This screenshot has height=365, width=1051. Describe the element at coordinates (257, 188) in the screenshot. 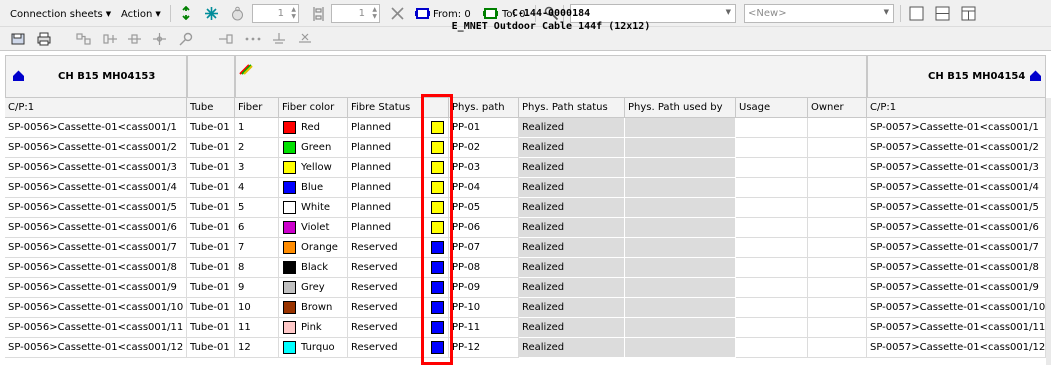

I see `cell-fiber: 4` at that location.